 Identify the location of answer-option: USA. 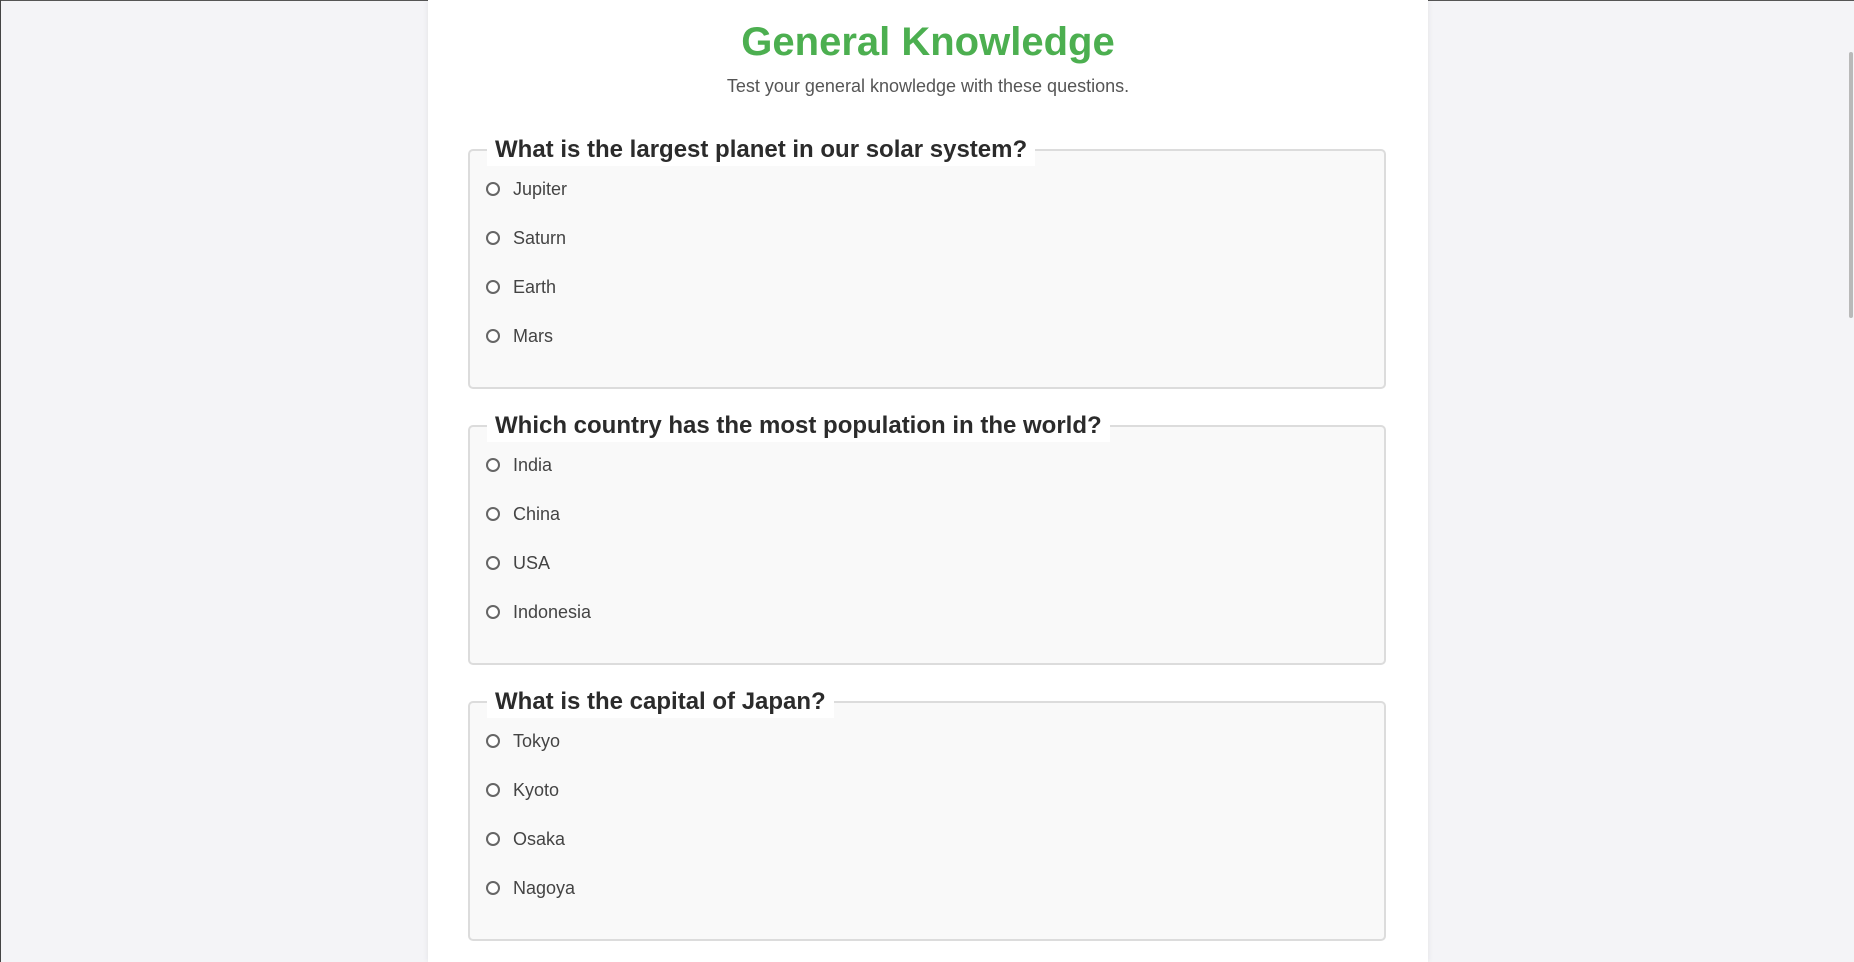
(518, 563).